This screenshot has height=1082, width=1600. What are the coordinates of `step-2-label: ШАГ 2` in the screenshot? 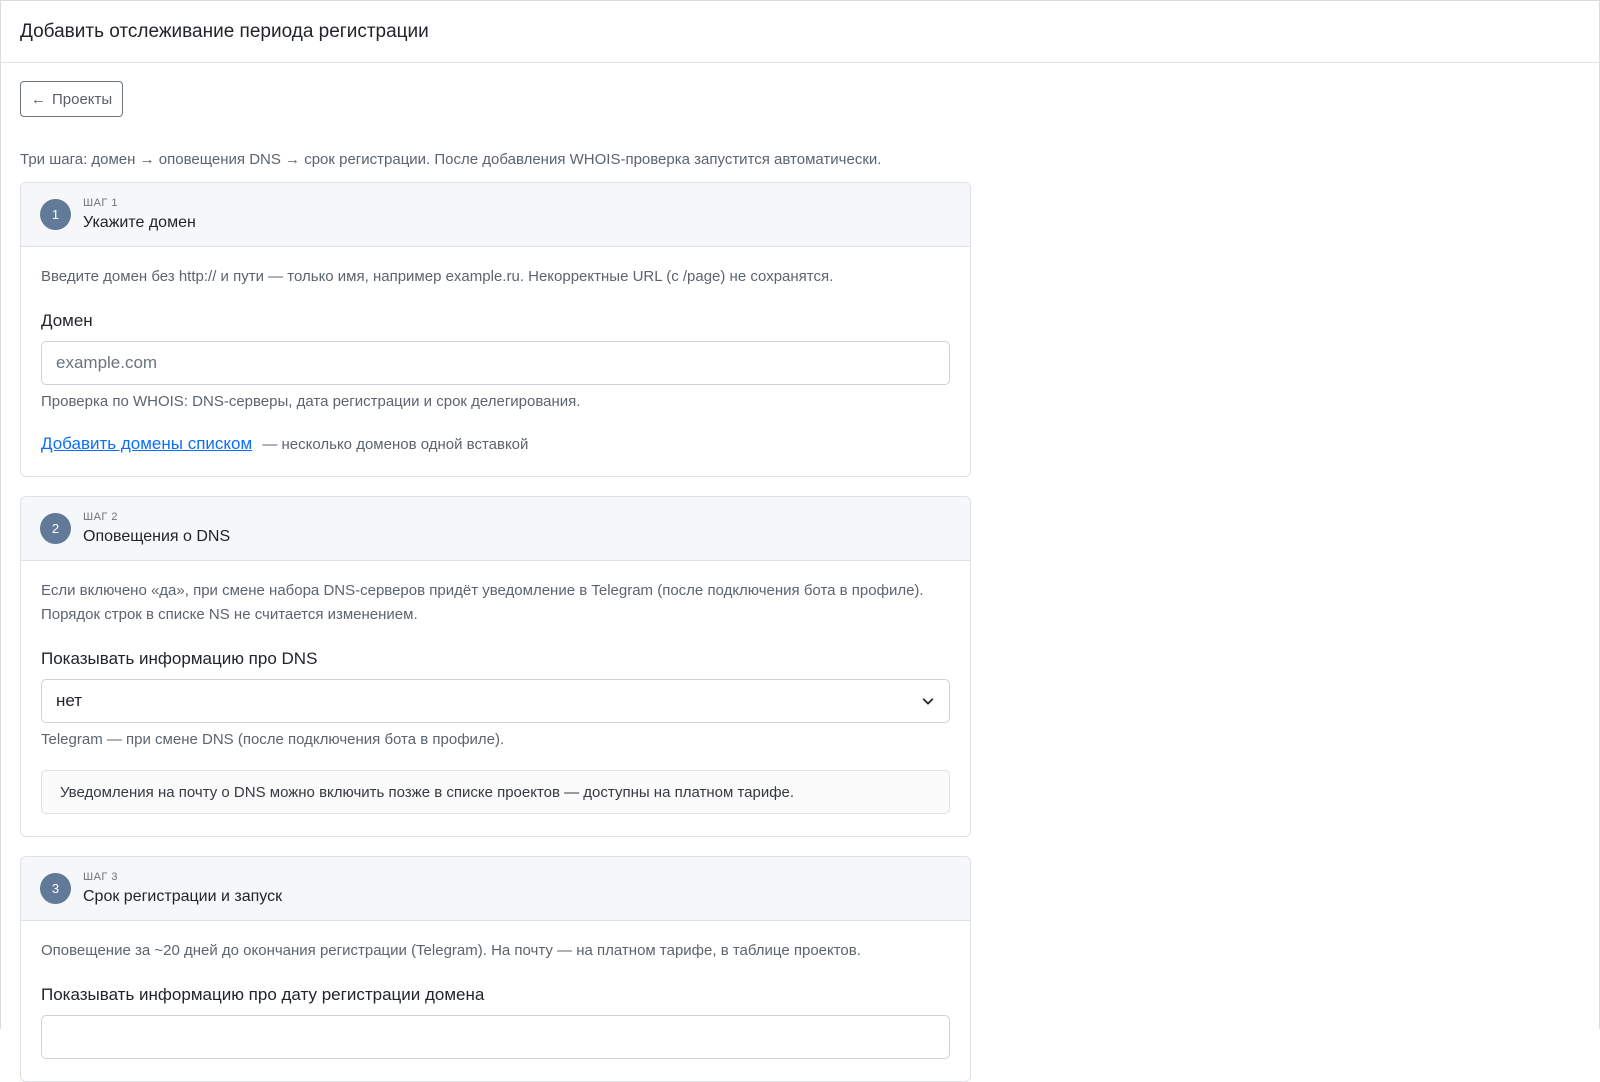 It's located at (101, 516).